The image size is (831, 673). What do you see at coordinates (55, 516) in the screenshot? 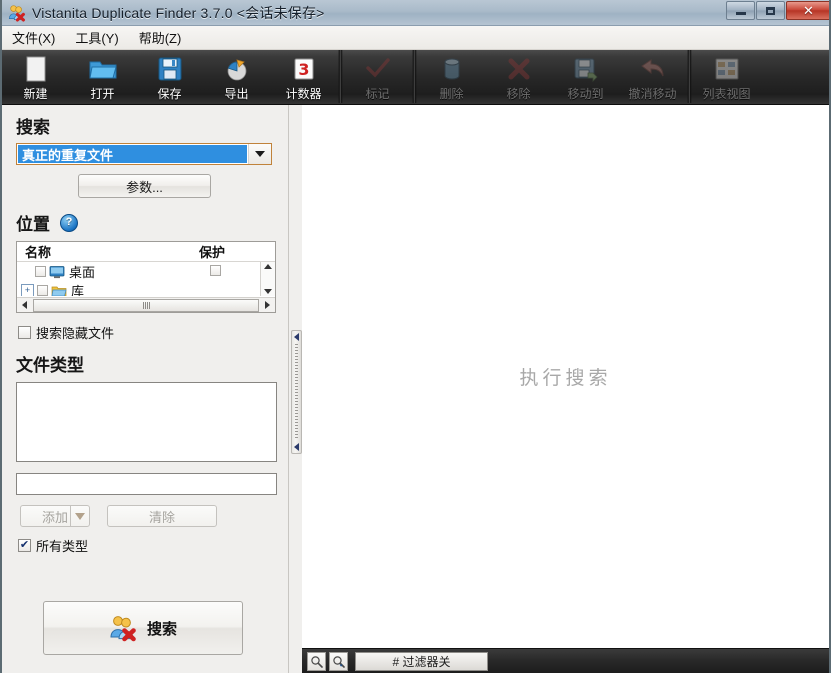
I see `add-button: 添加` at bounding box center [55, 516].